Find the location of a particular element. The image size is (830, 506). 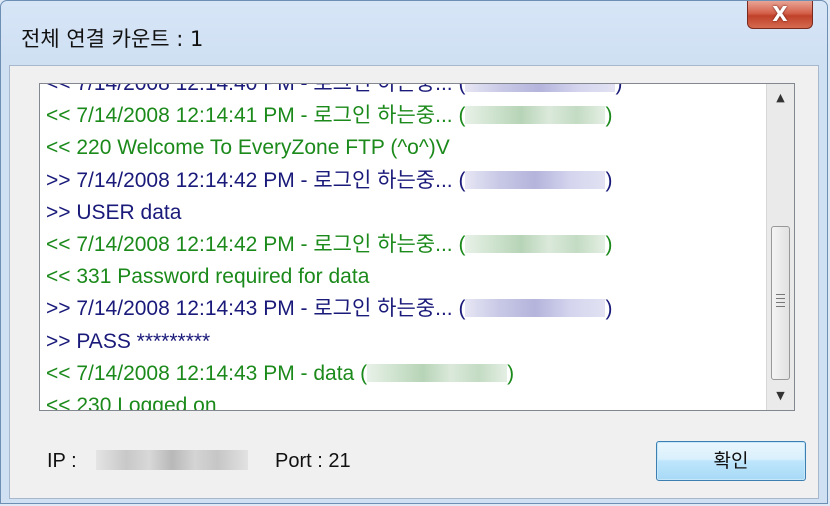

log-line: >> PASS ********* is located at coordinates (403, 342).